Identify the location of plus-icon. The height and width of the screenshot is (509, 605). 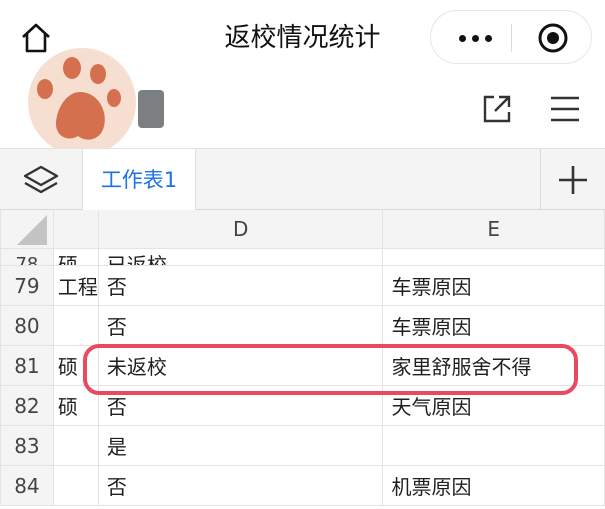
(573, 180).